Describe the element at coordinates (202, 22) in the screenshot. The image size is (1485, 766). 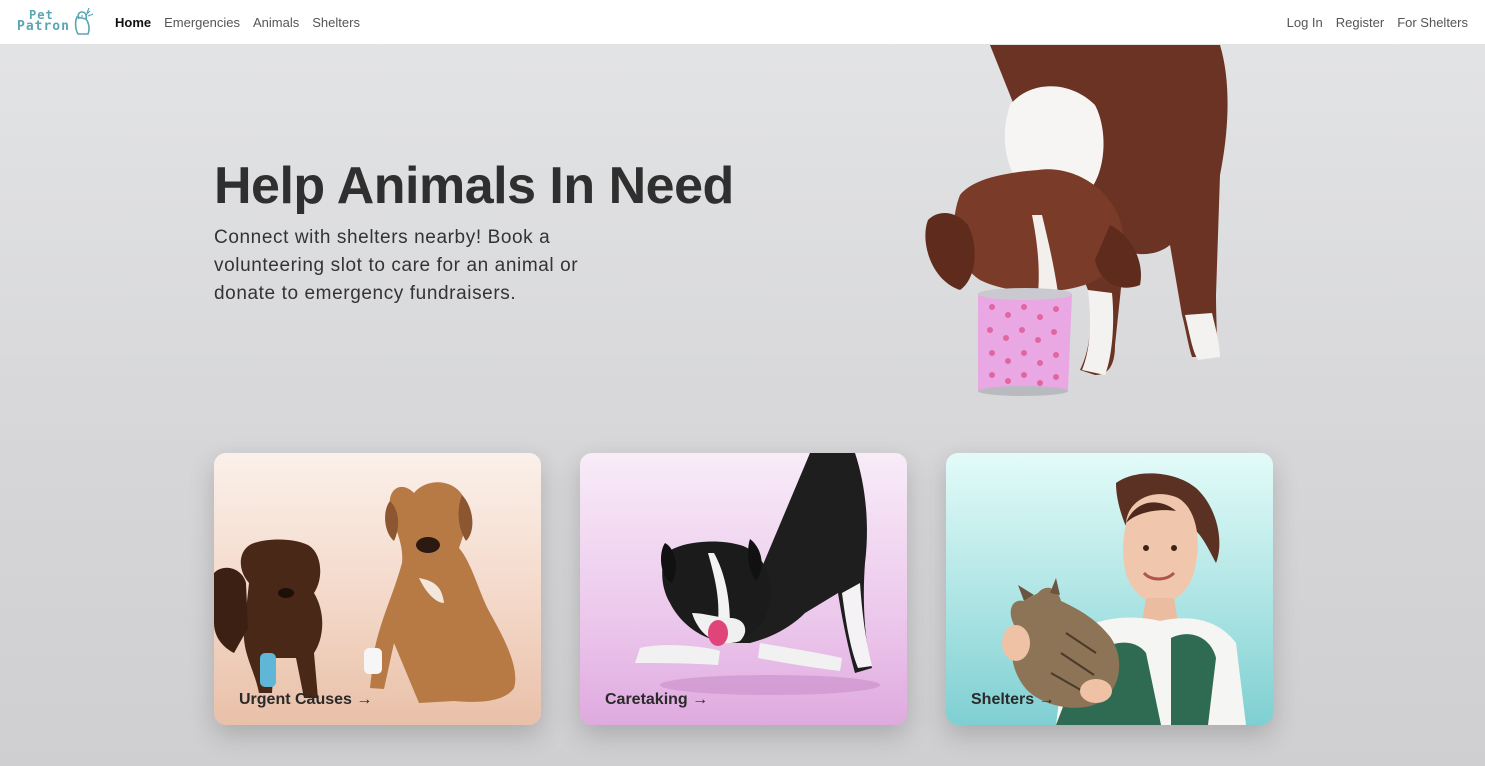
I see `nav-emergencies: Emergencies` at that location.